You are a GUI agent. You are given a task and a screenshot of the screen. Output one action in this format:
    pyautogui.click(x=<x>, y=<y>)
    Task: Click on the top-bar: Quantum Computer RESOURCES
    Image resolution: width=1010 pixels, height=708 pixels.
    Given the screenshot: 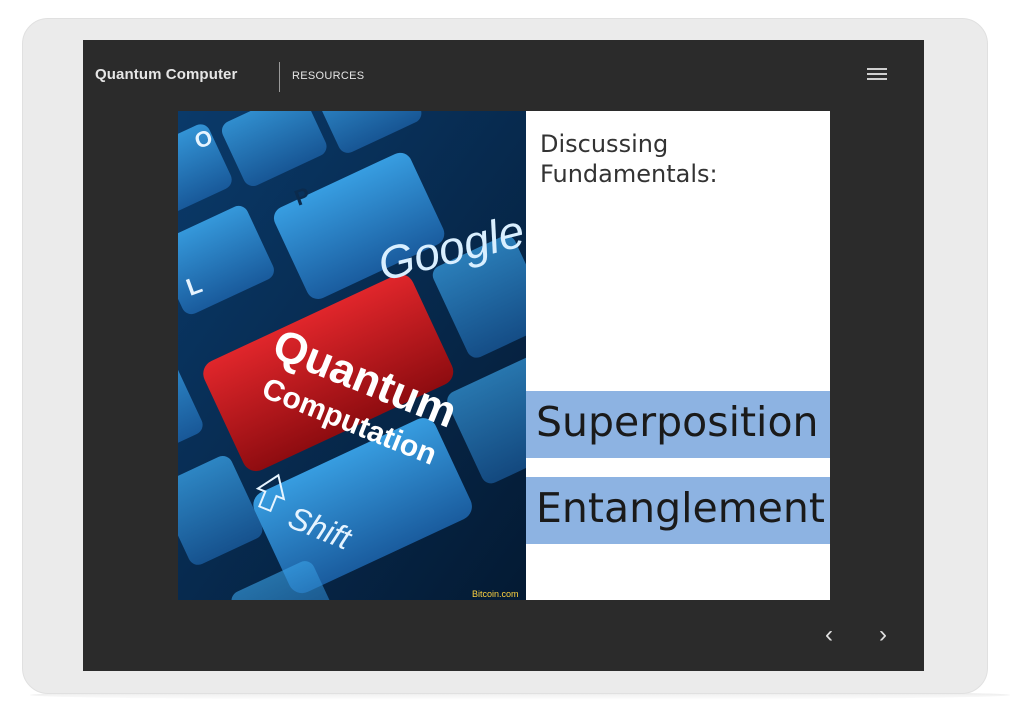 What is the action you would take?
    pyautogui.click(x=503, y=76)
    